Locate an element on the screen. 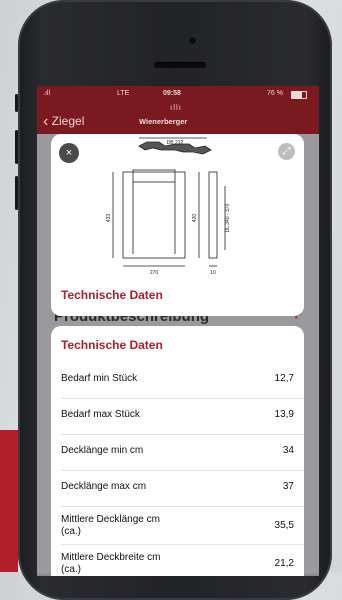 This screenshot has width=342, height=600. row-value: 34 is located at coordinates (288, 450).